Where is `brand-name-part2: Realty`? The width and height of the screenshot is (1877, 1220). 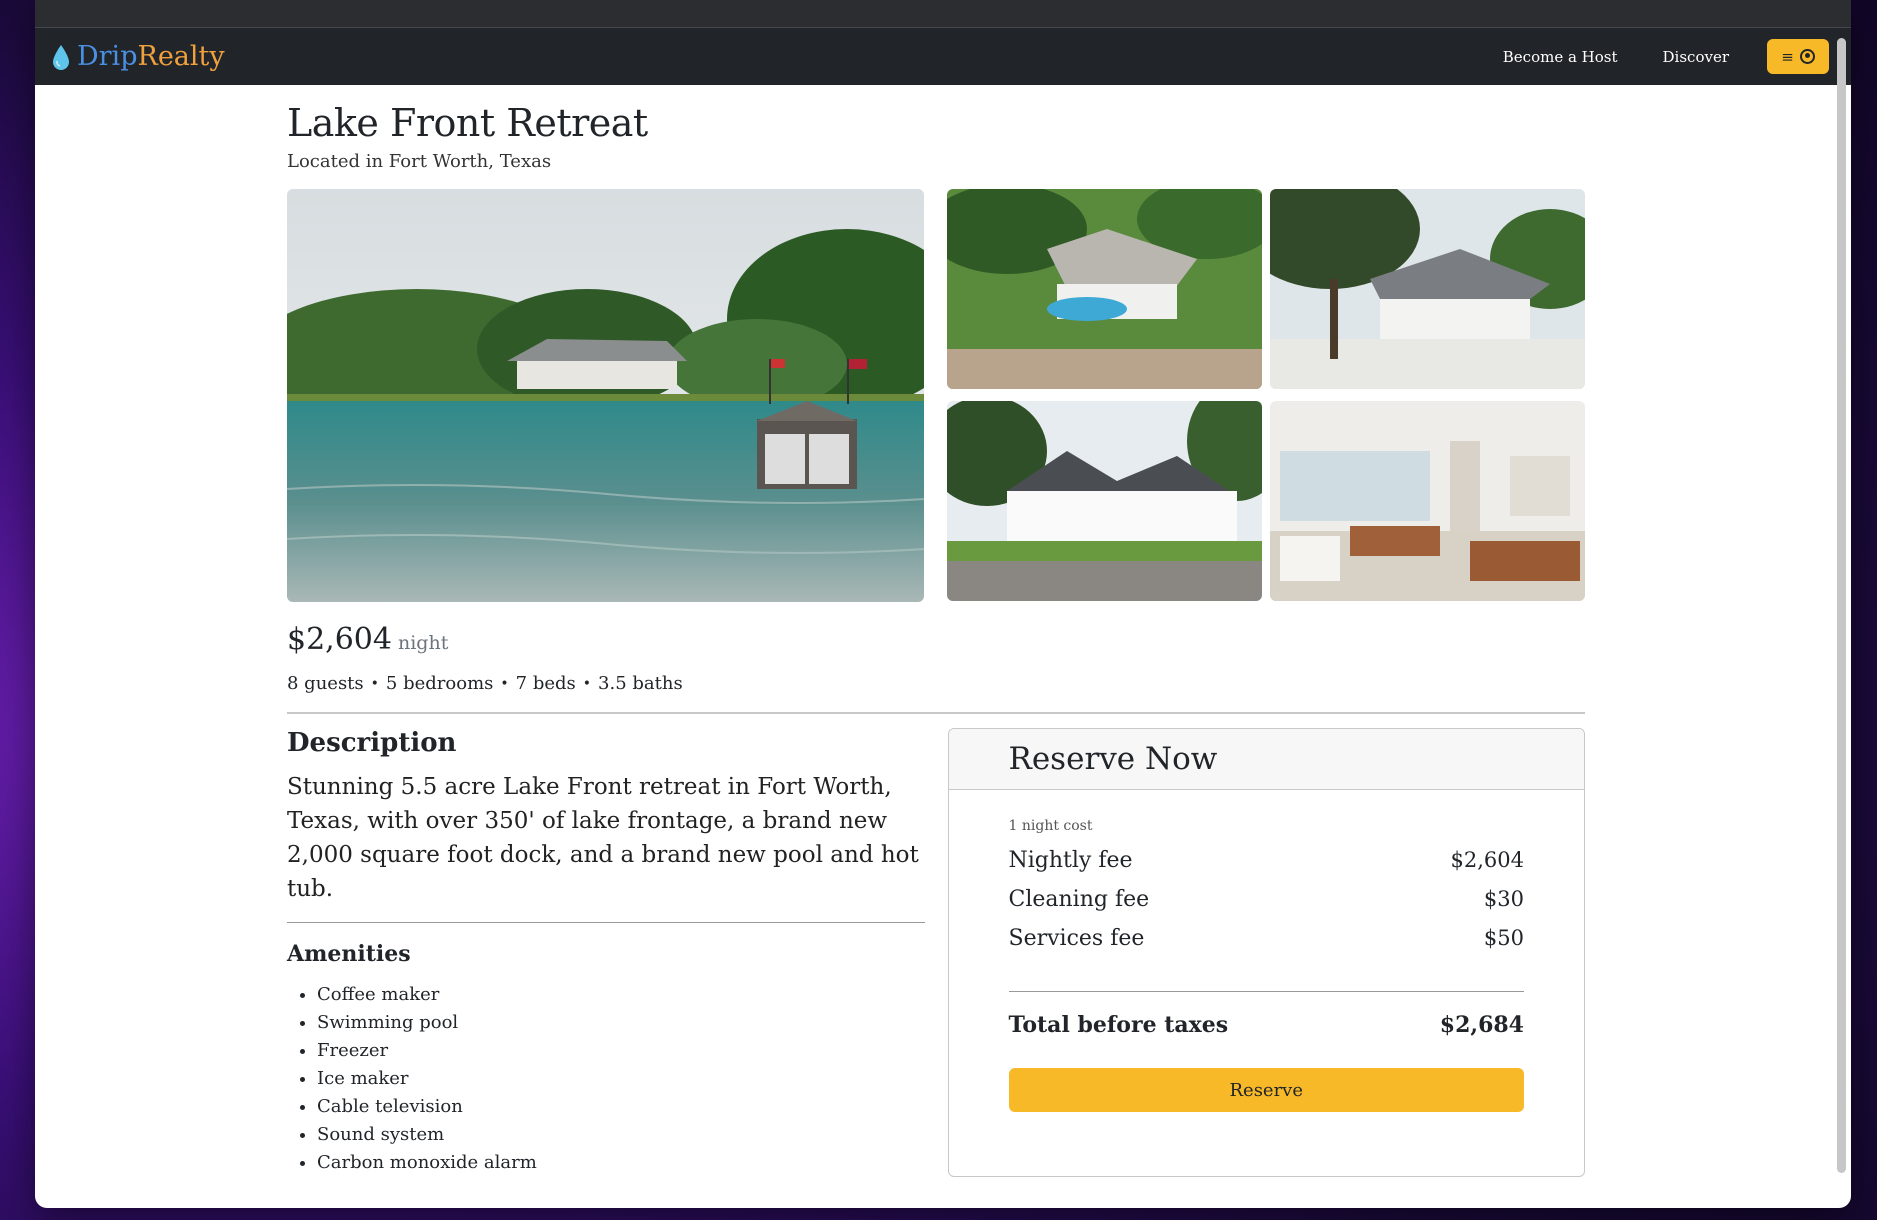 brand-name-part2: Realty is located at coordinates (181, 56).